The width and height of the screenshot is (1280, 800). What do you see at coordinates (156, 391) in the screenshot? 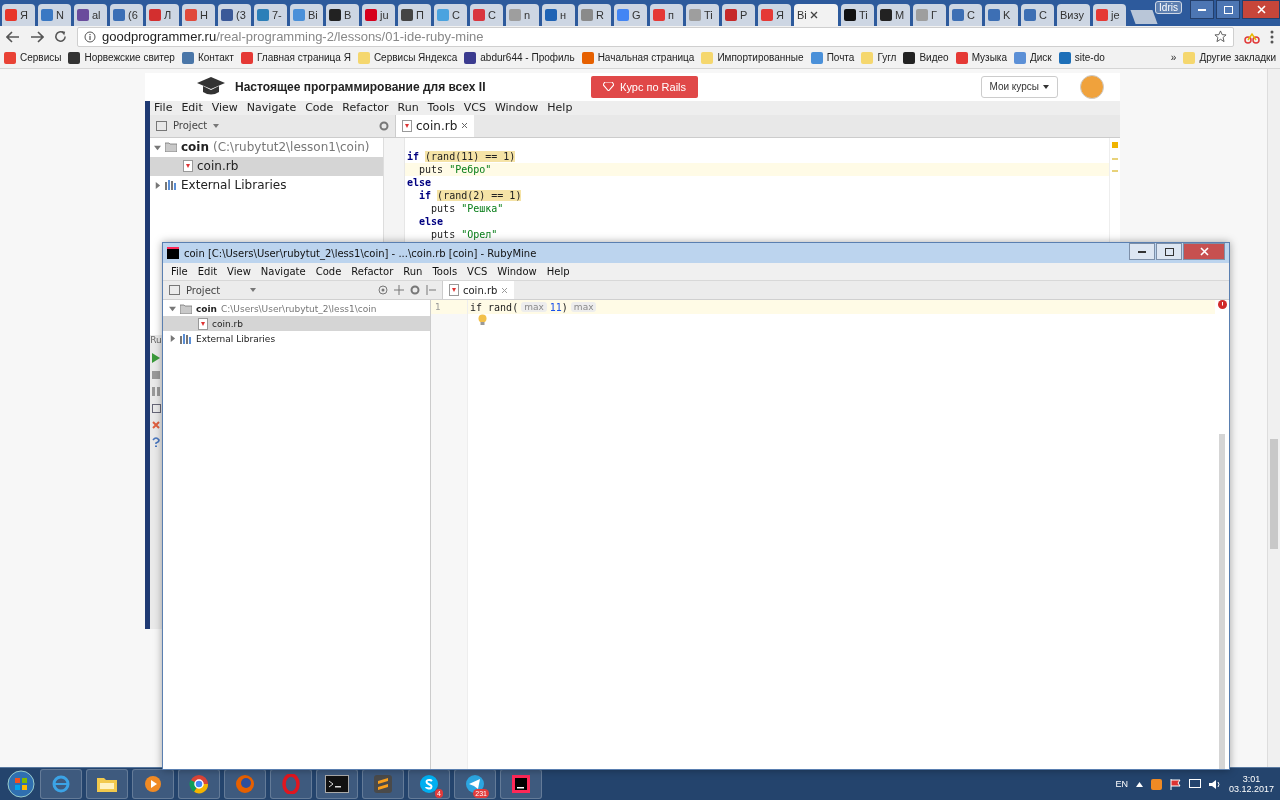
I see `pause-icon` at bounding box center [156, 391].